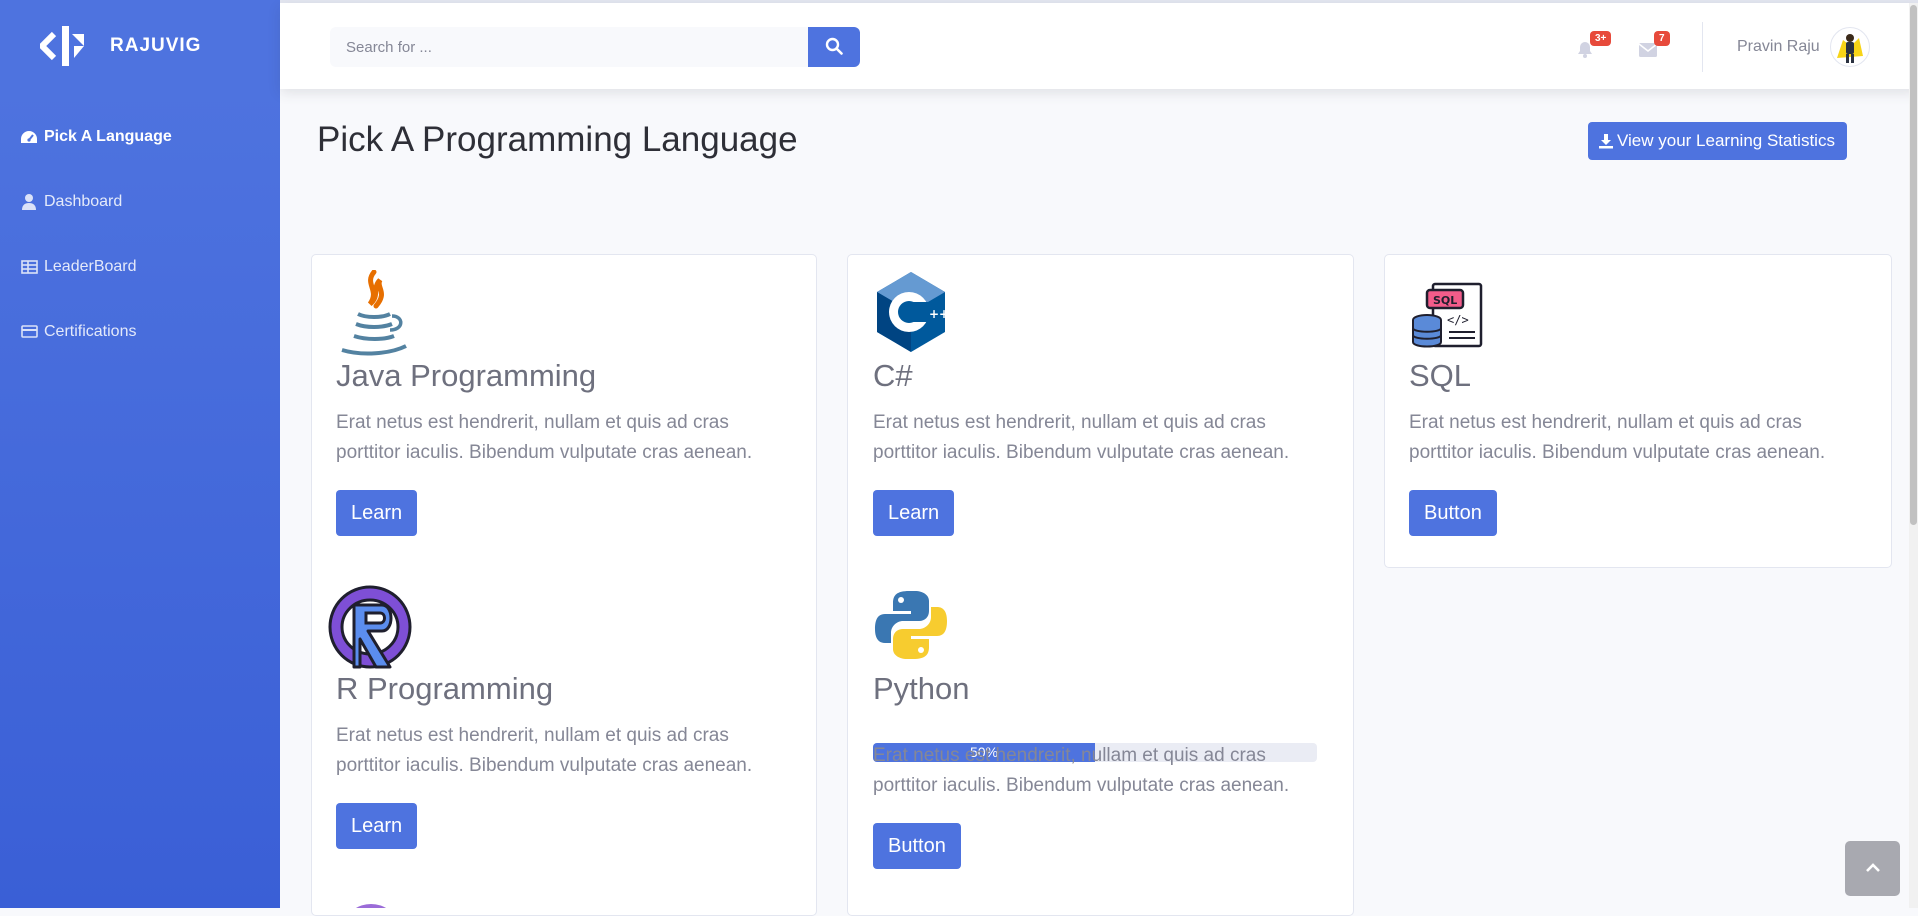 The width and height of the screenshot is (1918, 916). I want to click on messages-dropdown: 7, so click(1653, 49).